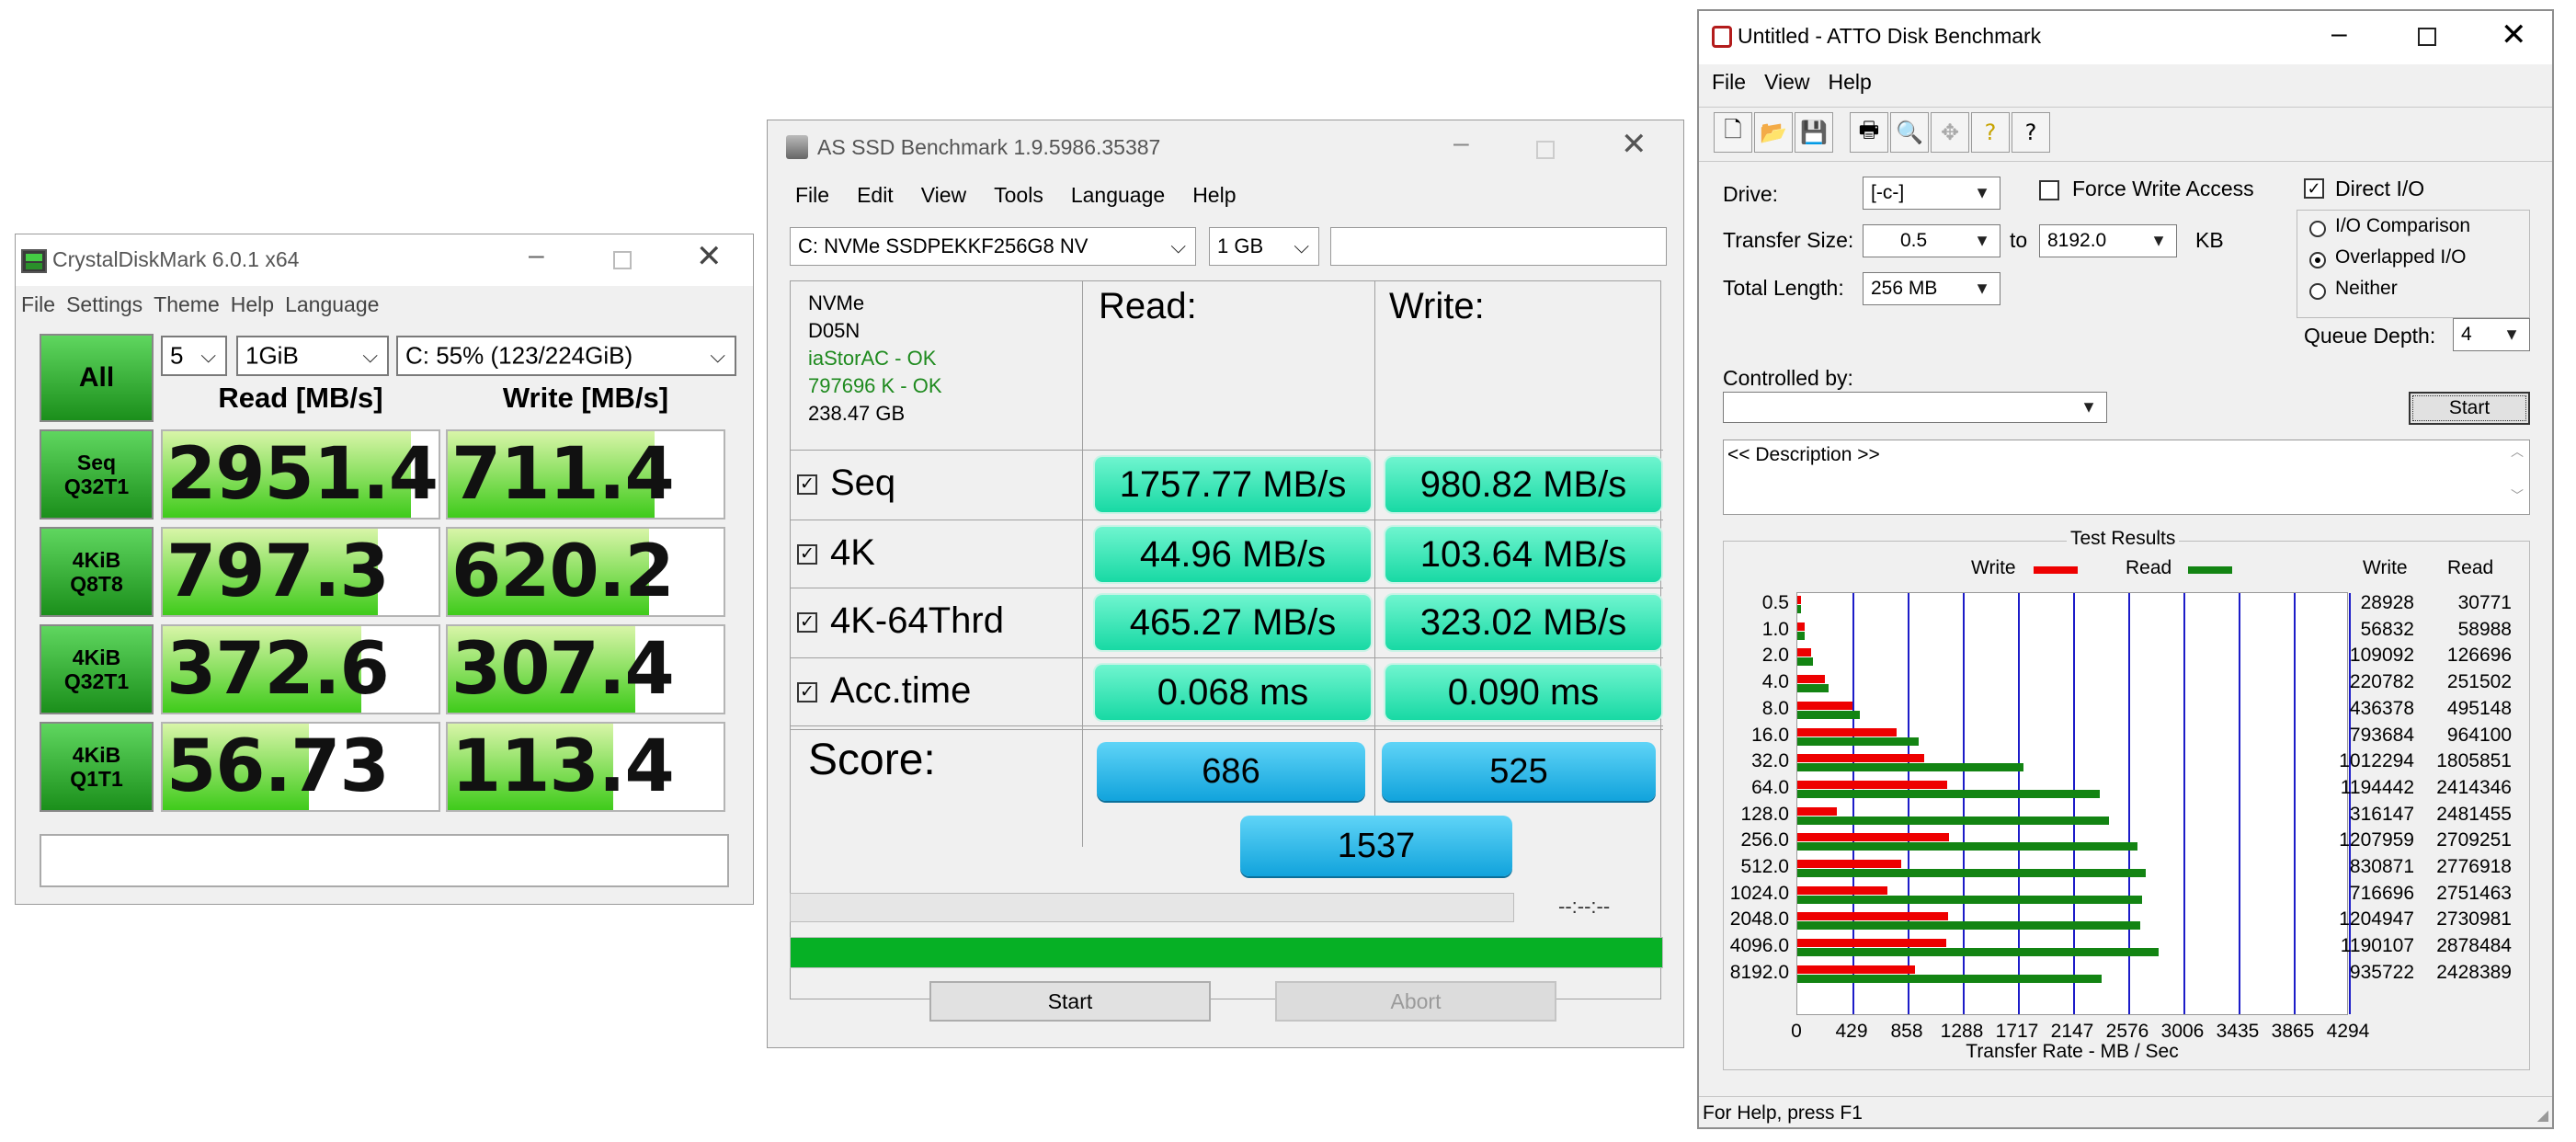  Describe the element at coordinates (1931, 288) in the screenshot. I see `total-length-select: 256 MB ▼` at that location.